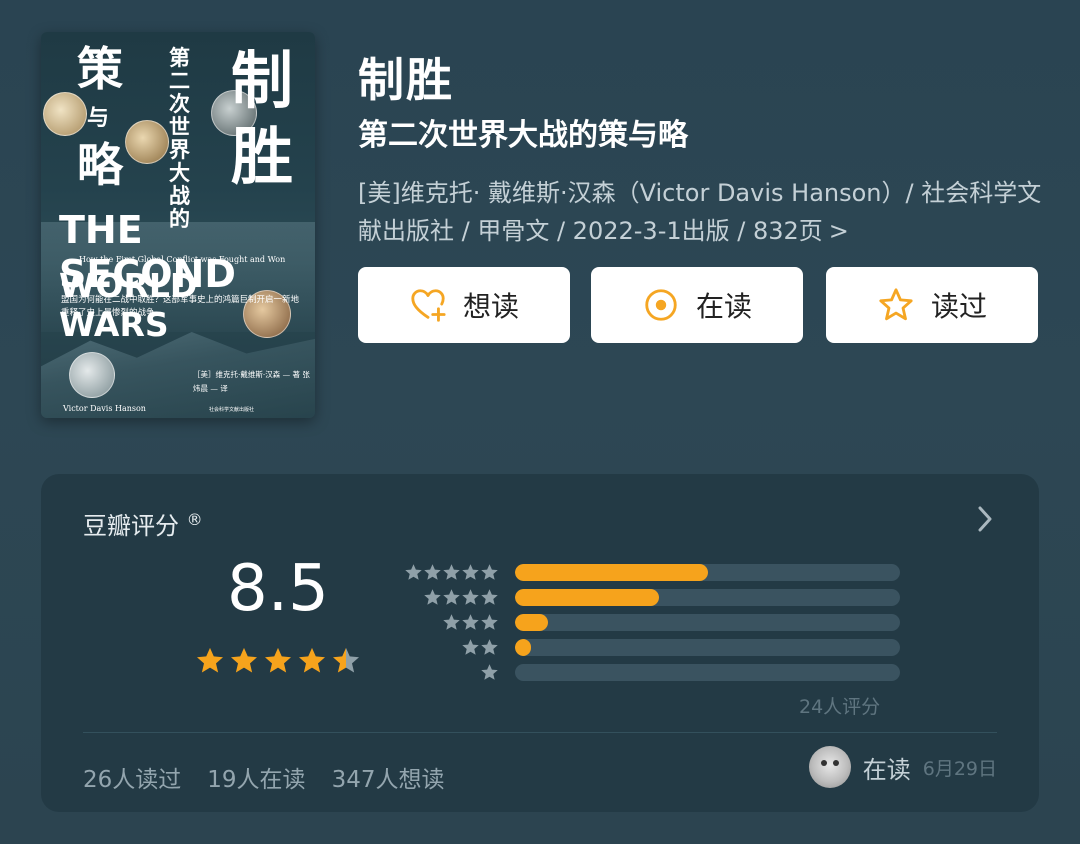  What do you see at coordinates (985, 519) in the screenshot?
I see `chevron-right-icon` at bounding box center [985, 519].